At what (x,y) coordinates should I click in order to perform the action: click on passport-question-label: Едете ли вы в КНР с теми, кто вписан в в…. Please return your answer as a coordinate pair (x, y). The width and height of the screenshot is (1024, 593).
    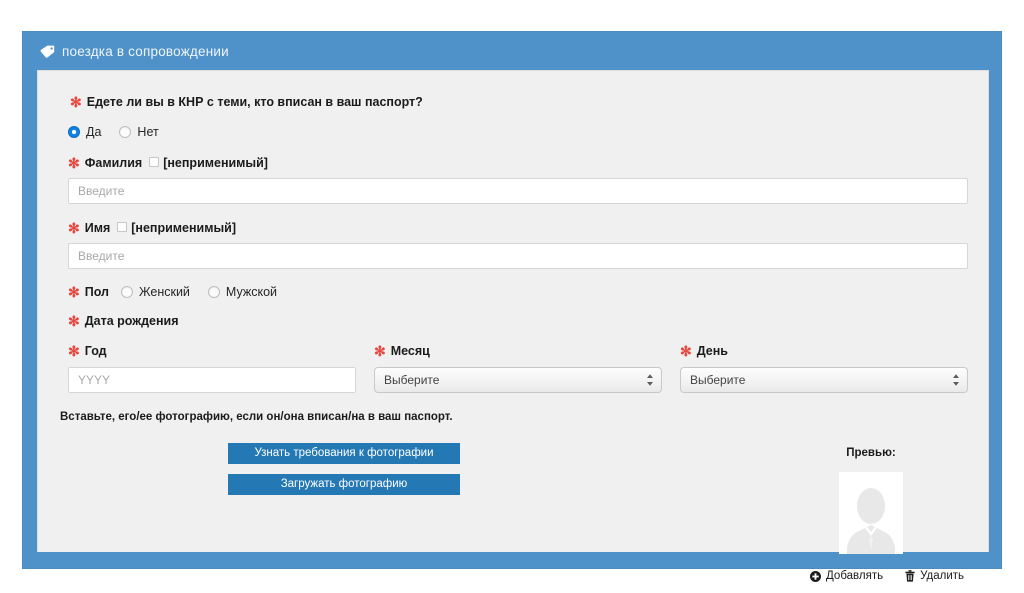
    Looking at the image, I should click on (254, 102).